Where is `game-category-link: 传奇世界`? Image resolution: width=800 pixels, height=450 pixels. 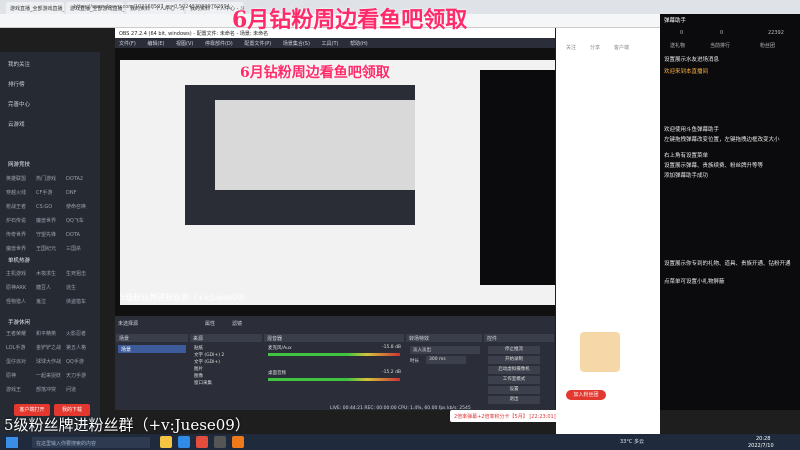 game-category-link: 传奇世界 is located at coordinates (21, 234).